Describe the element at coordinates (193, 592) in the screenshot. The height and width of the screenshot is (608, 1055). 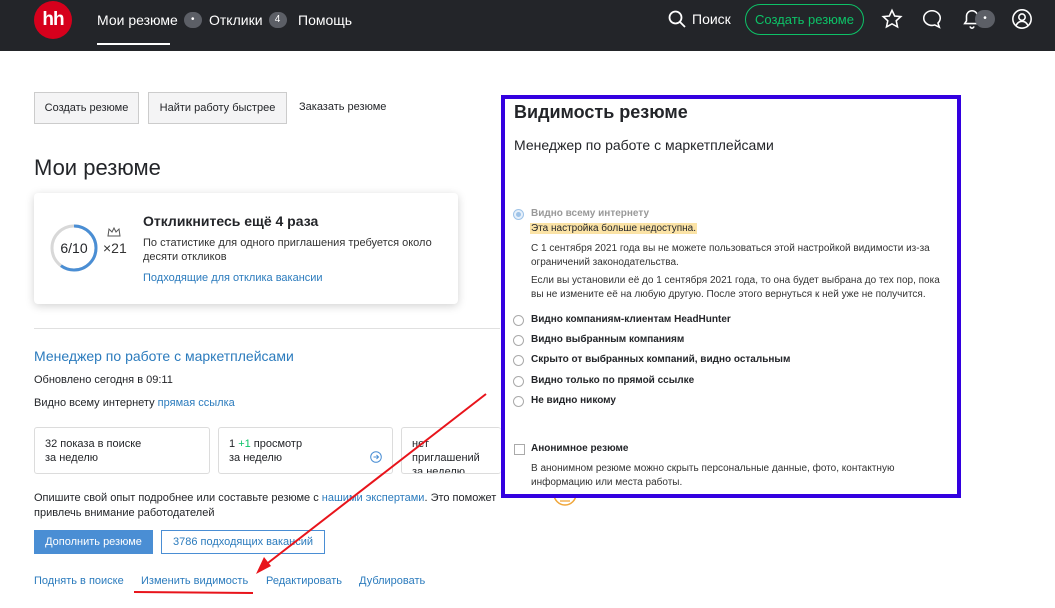
I see `annotation-underline` at that location.